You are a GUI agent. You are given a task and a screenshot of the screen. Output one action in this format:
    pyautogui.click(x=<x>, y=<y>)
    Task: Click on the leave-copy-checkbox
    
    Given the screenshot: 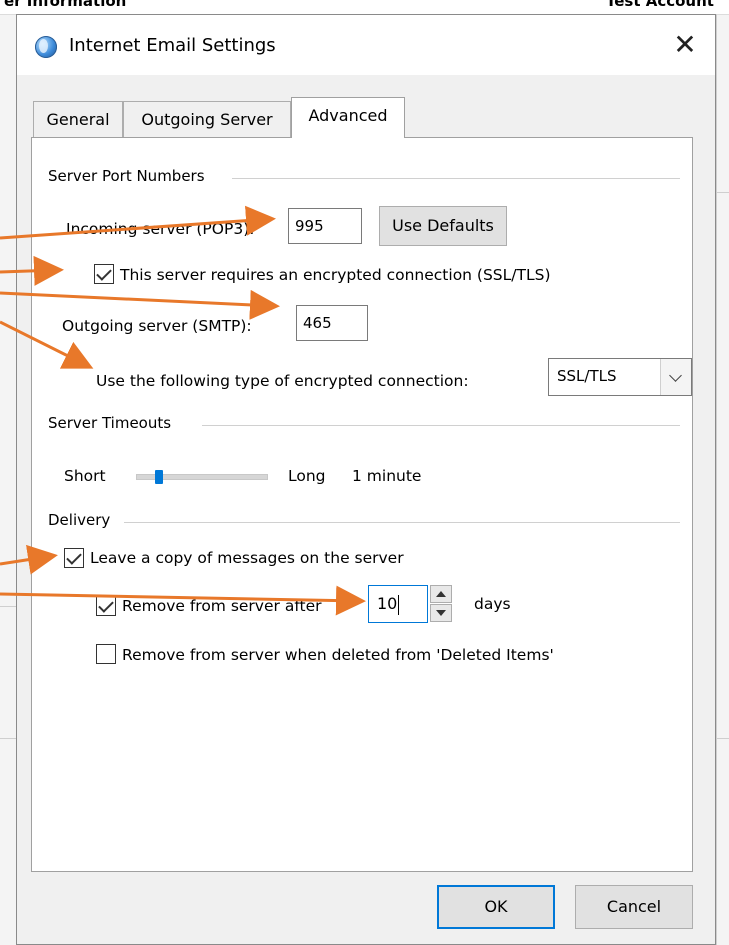 What is the action you would take?
    pyautogui.click(x=74, y=558)
    